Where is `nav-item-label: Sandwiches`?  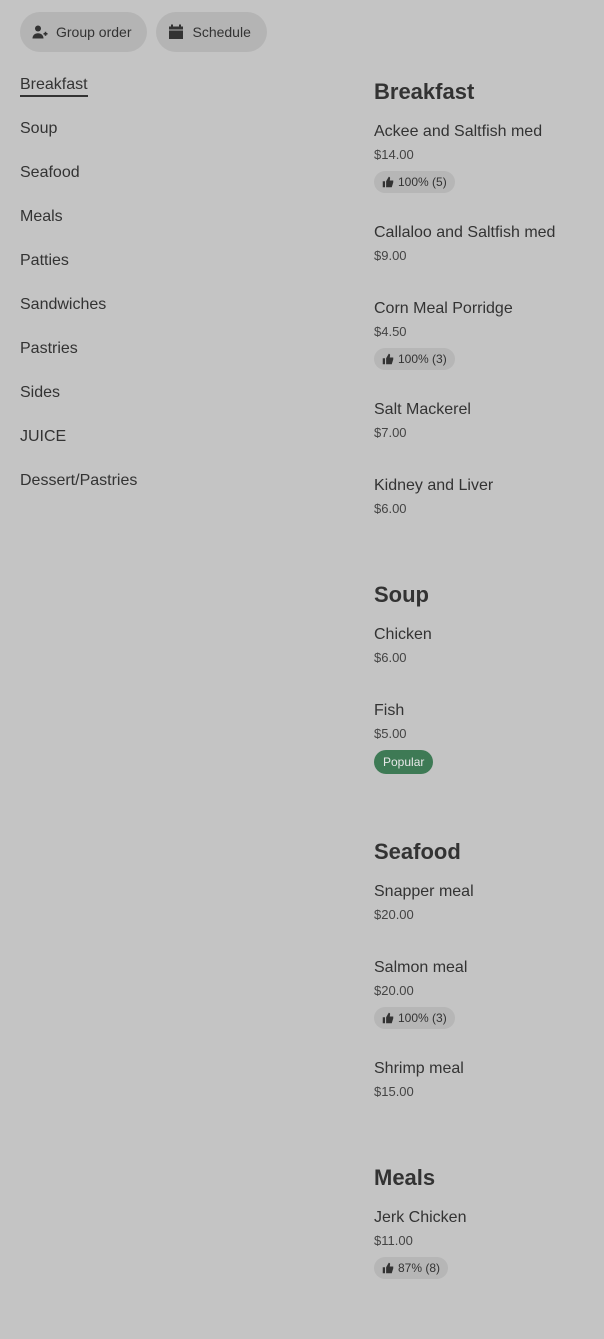
nav-item-label: Sandwiches is located at coordinates (63, 304).